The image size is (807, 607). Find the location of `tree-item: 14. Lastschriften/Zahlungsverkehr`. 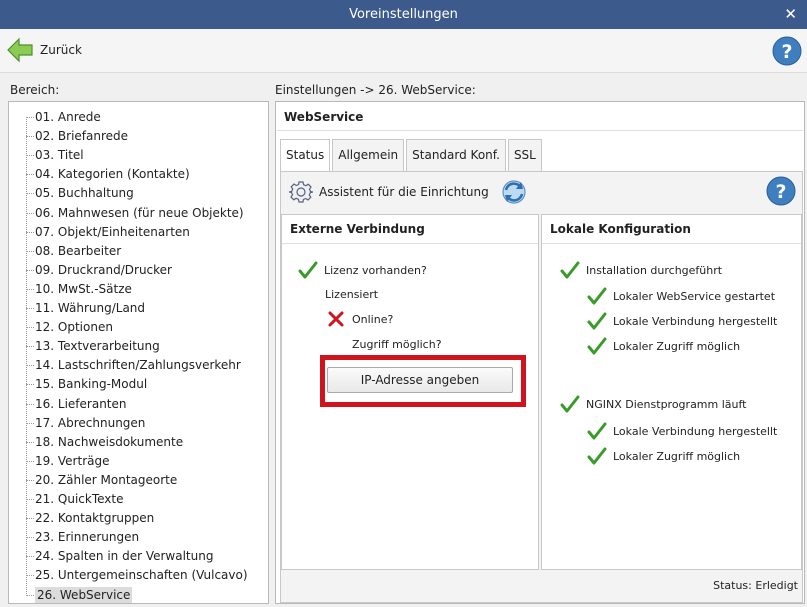

tree-item: 14. Lastschriften/Zahlungsverkehr is located at coordinates (133, 365).